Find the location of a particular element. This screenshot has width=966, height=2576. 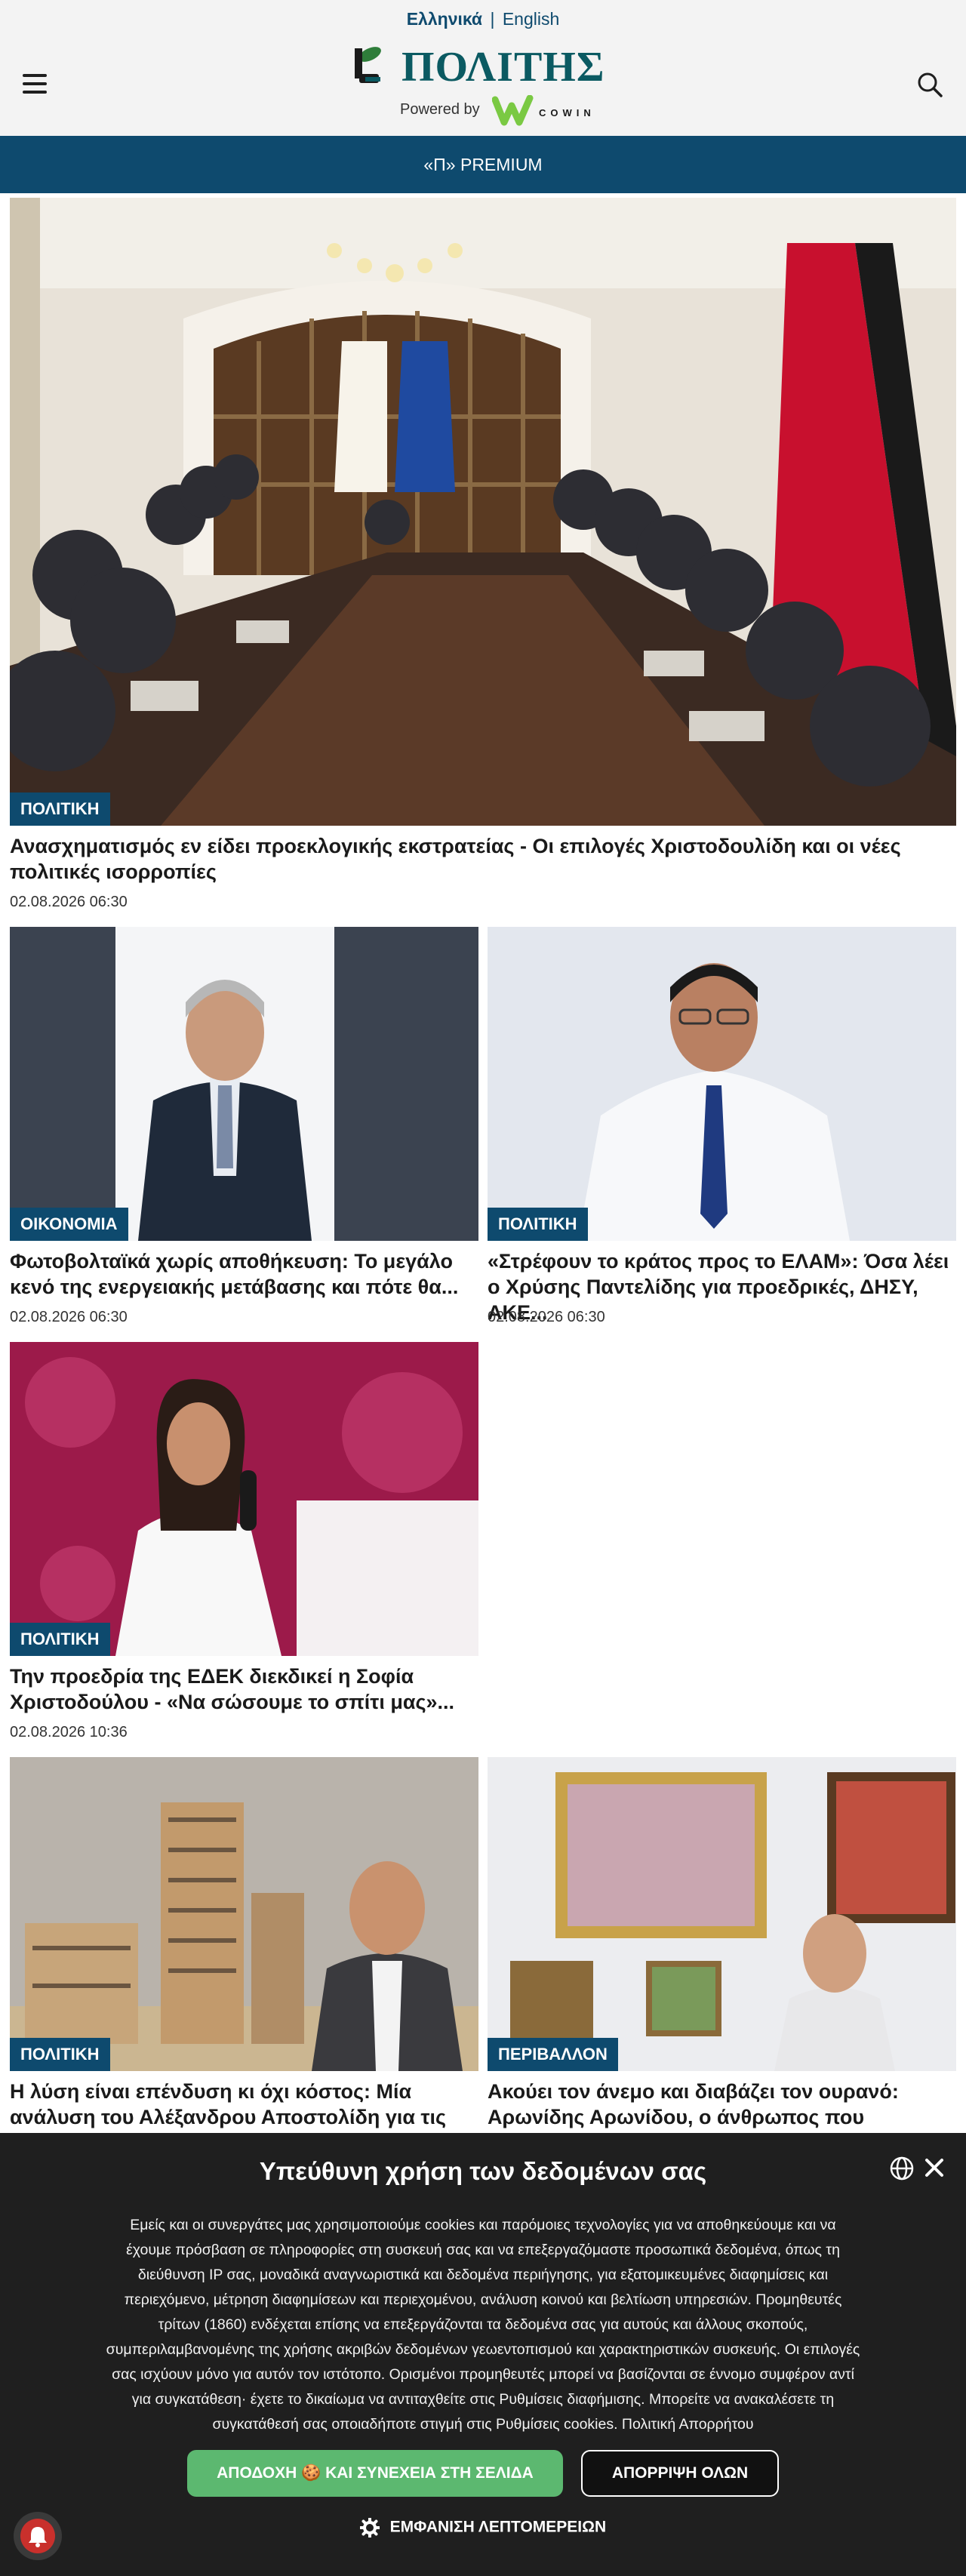

globe-icon is located at coordinates (902, 2168).